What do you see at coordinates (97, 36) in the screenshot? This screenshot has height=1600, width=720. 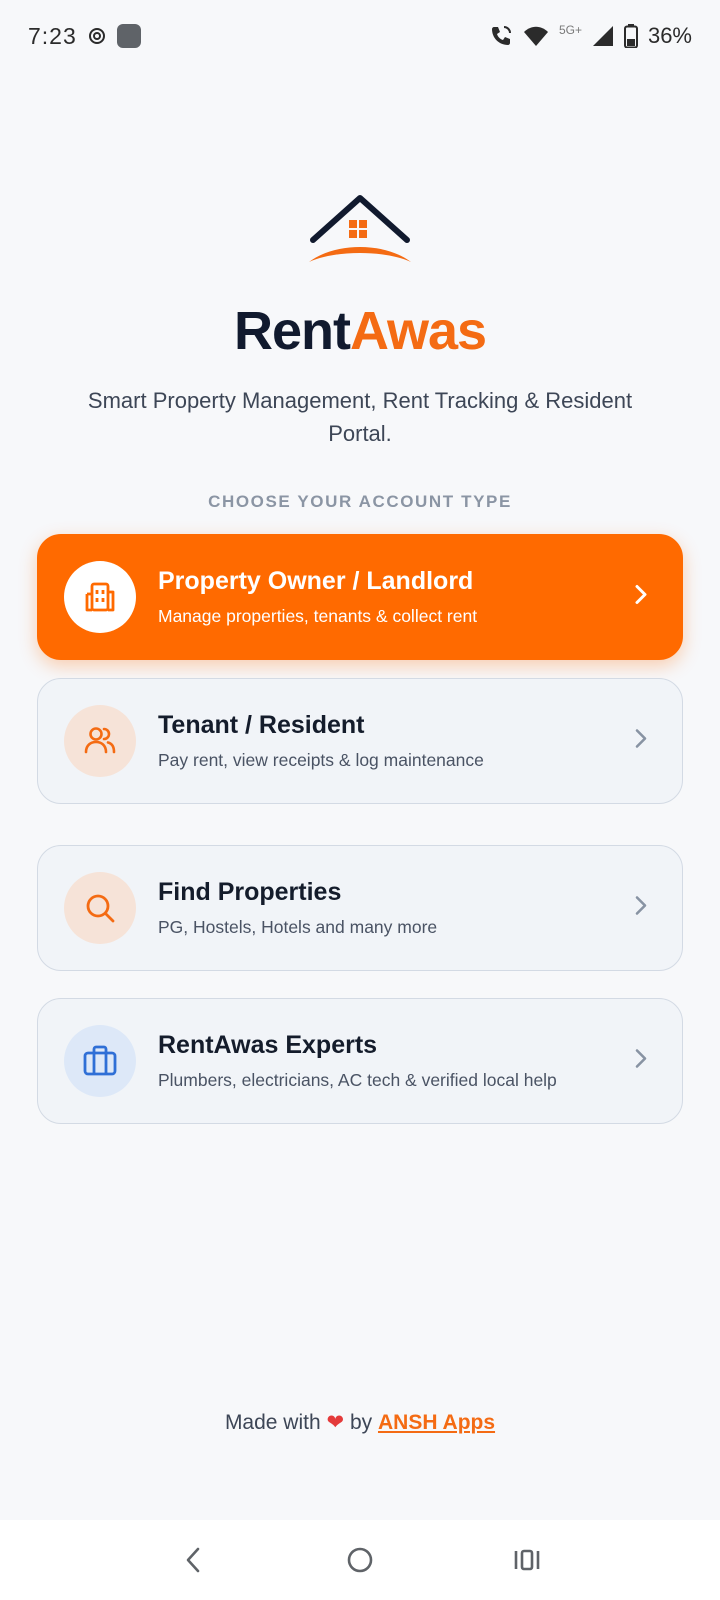 I see `hotspot-icon` at bounding box center [97, 36].